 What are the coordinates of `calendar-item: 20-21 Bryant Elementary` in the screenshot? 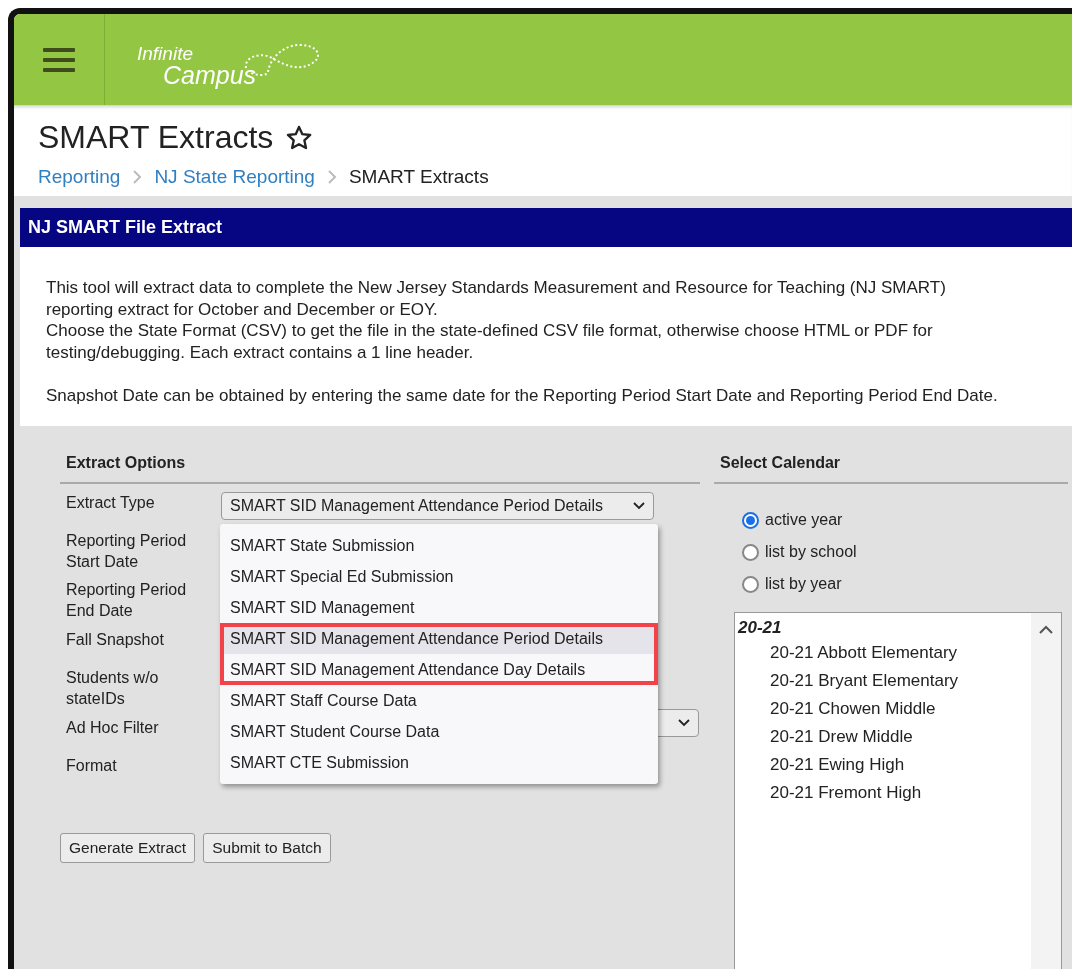 It's located at (883, 681).